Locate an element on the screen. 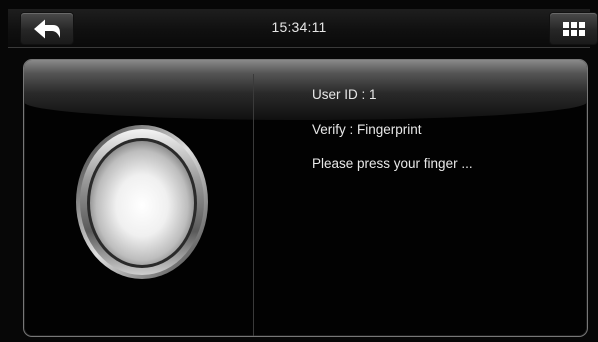  fingerprint-sensor-area is located at coordinates (142, 202).